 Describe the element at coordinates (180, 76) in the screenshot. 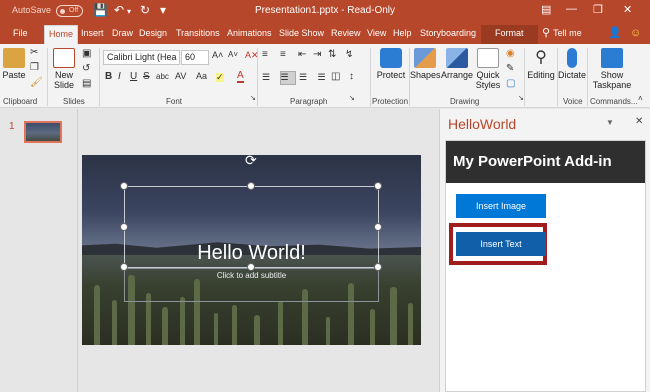

I see `character-spacing-button: AV` at that location.